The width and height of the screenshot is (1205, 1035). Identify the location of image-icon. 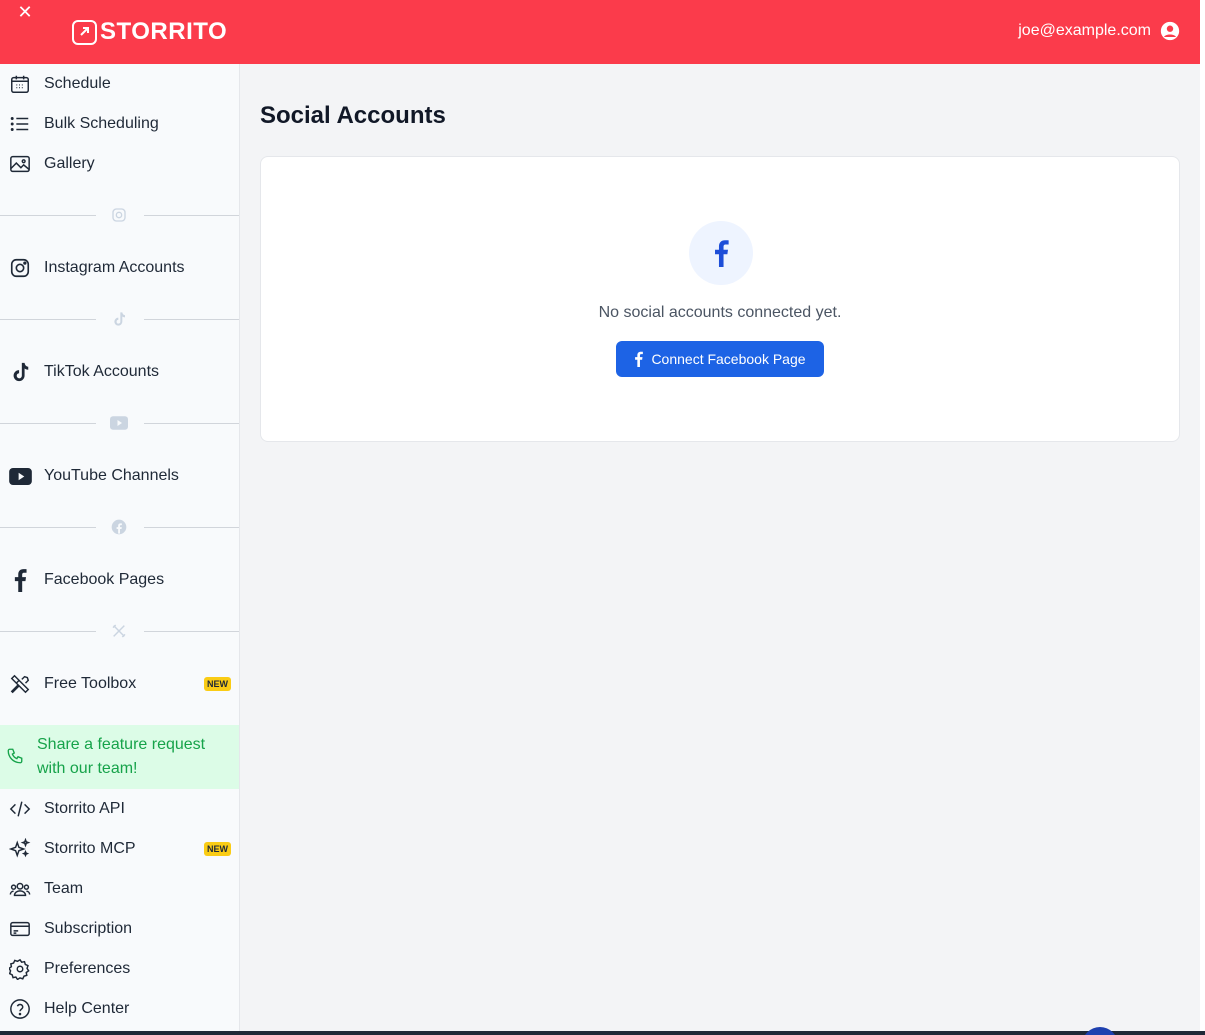
(20, 164).